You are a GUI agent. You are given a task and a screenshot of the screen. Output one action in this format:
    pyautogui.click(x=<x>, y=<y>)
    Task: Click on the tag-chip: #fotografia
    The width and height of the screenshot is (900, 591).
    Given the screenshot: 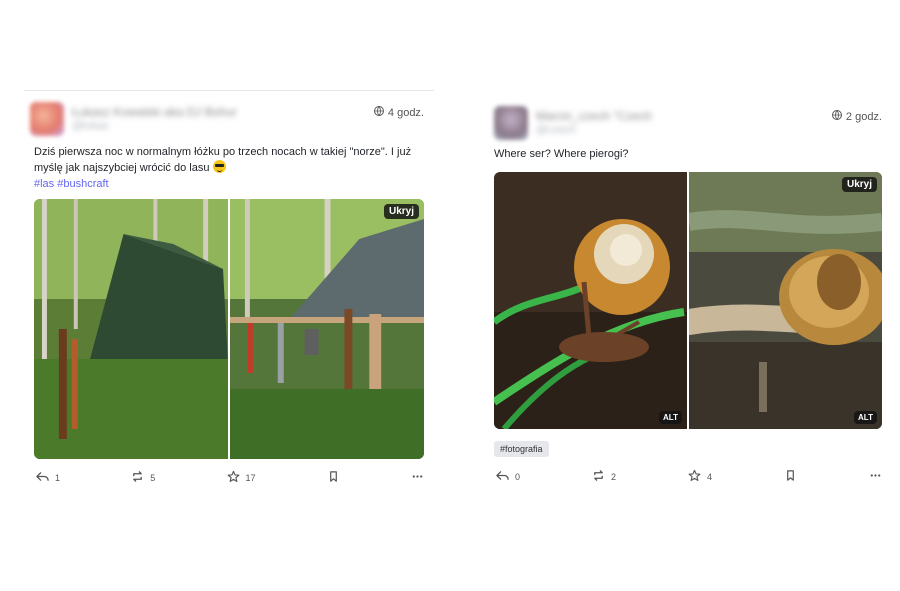 What is the action you would take?
    pyautogui.click(x=521, y=449)
    